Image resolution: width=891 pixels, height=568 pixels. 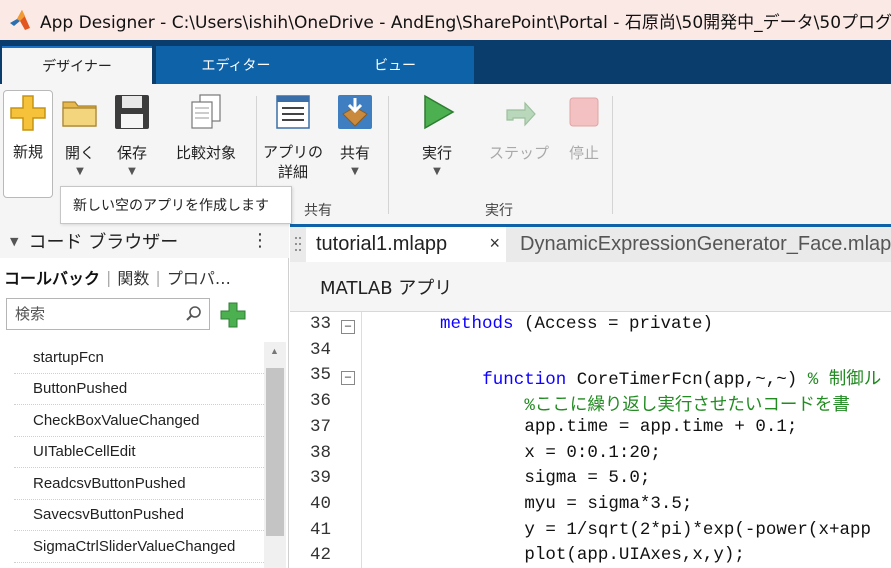 I want to click on code-text: myu = sigma*3.5;, so click(x=608, y=504).